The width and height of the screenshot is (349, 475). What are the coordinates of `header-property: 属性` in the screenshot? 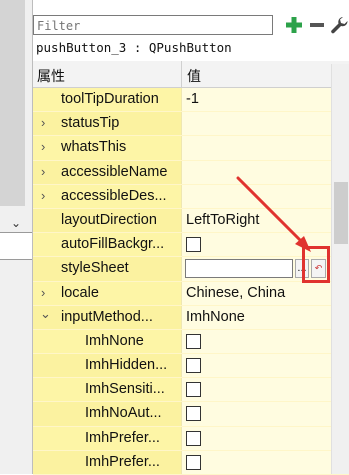 It's located at (51, 76).